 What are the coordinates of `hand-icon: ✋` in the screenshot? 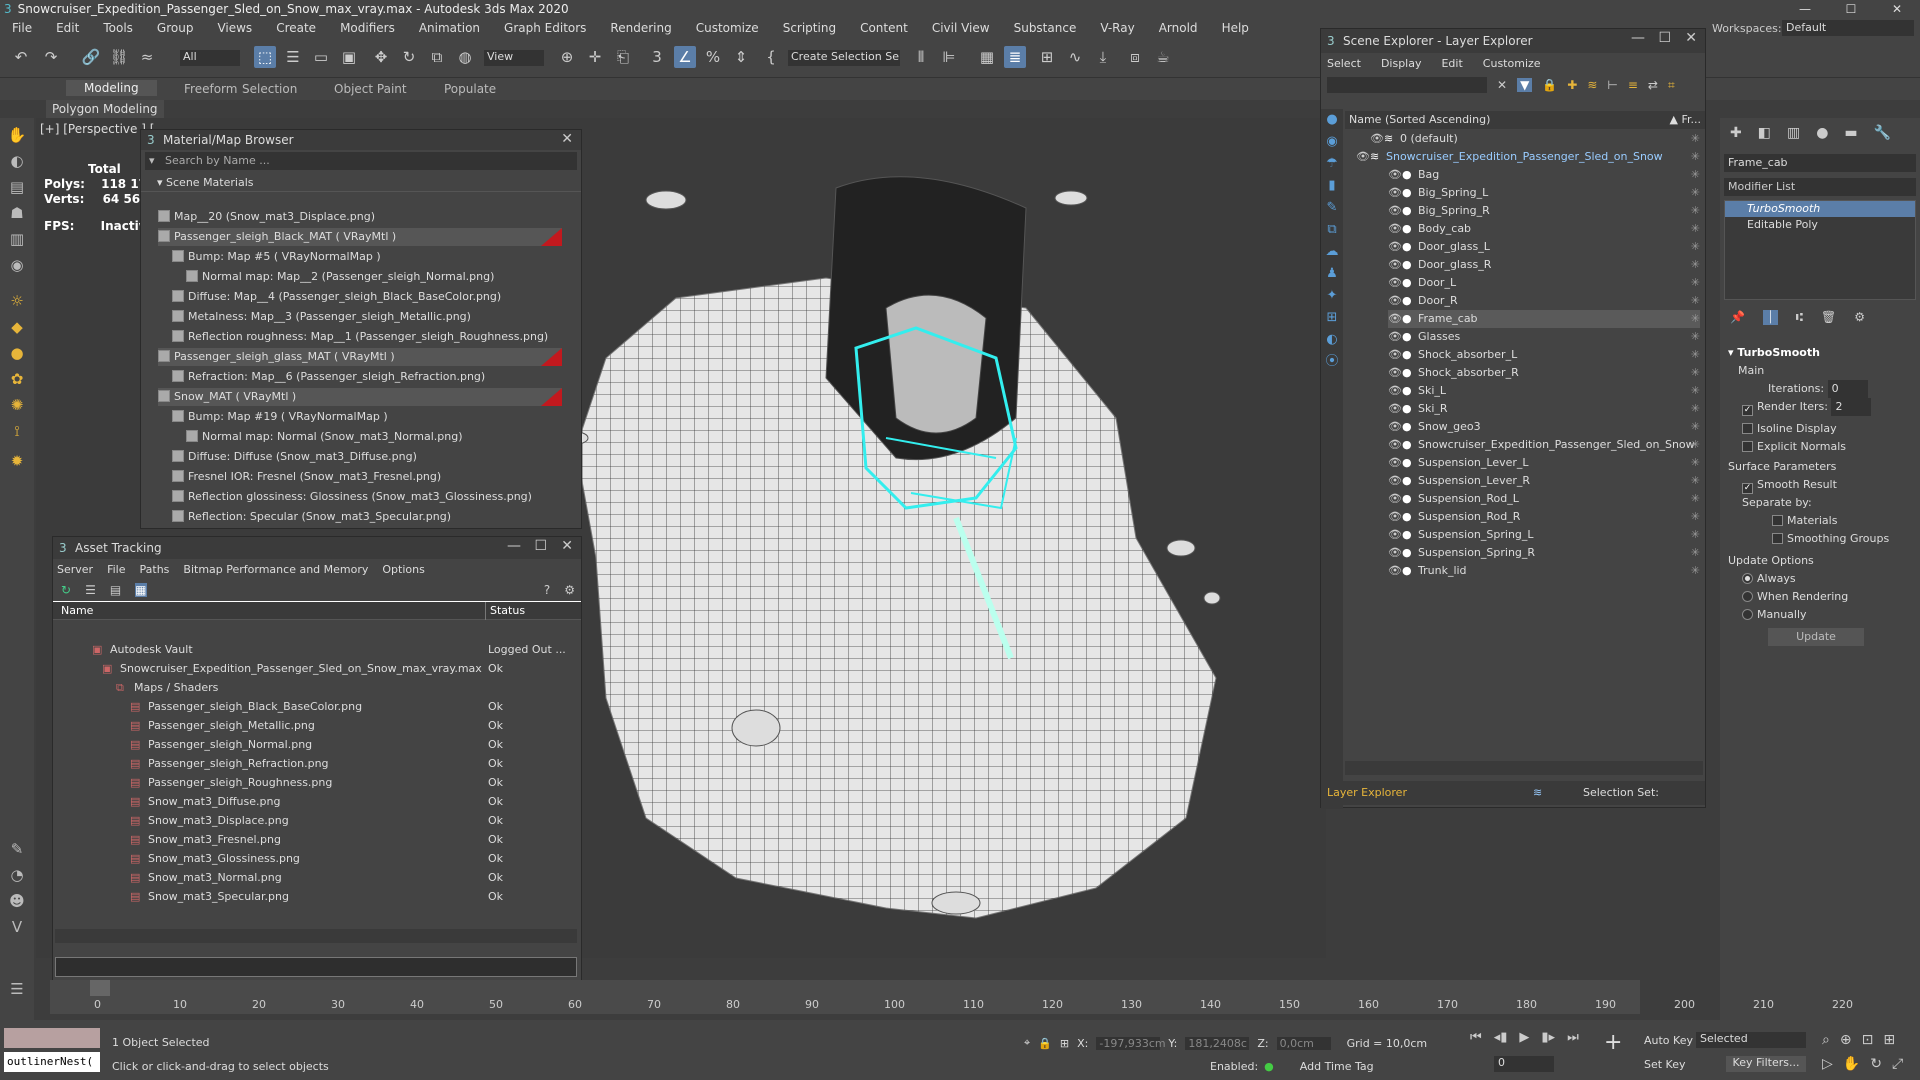 It's located at (17, 135).